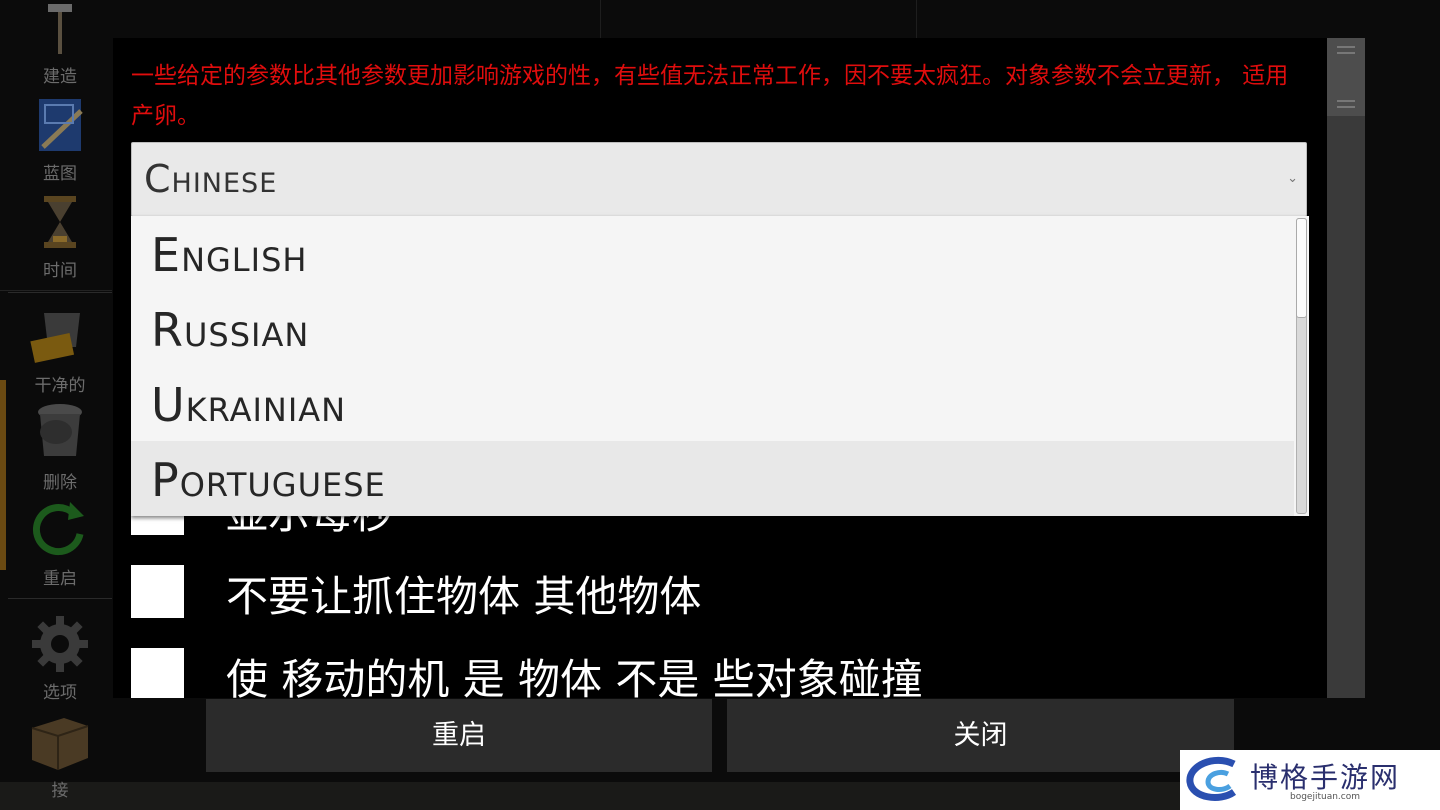 The image size is (1440, 810). Describe the element at coordinates (712, 403) in the screenshot. I see `language-option: Ukrainian` at that location.